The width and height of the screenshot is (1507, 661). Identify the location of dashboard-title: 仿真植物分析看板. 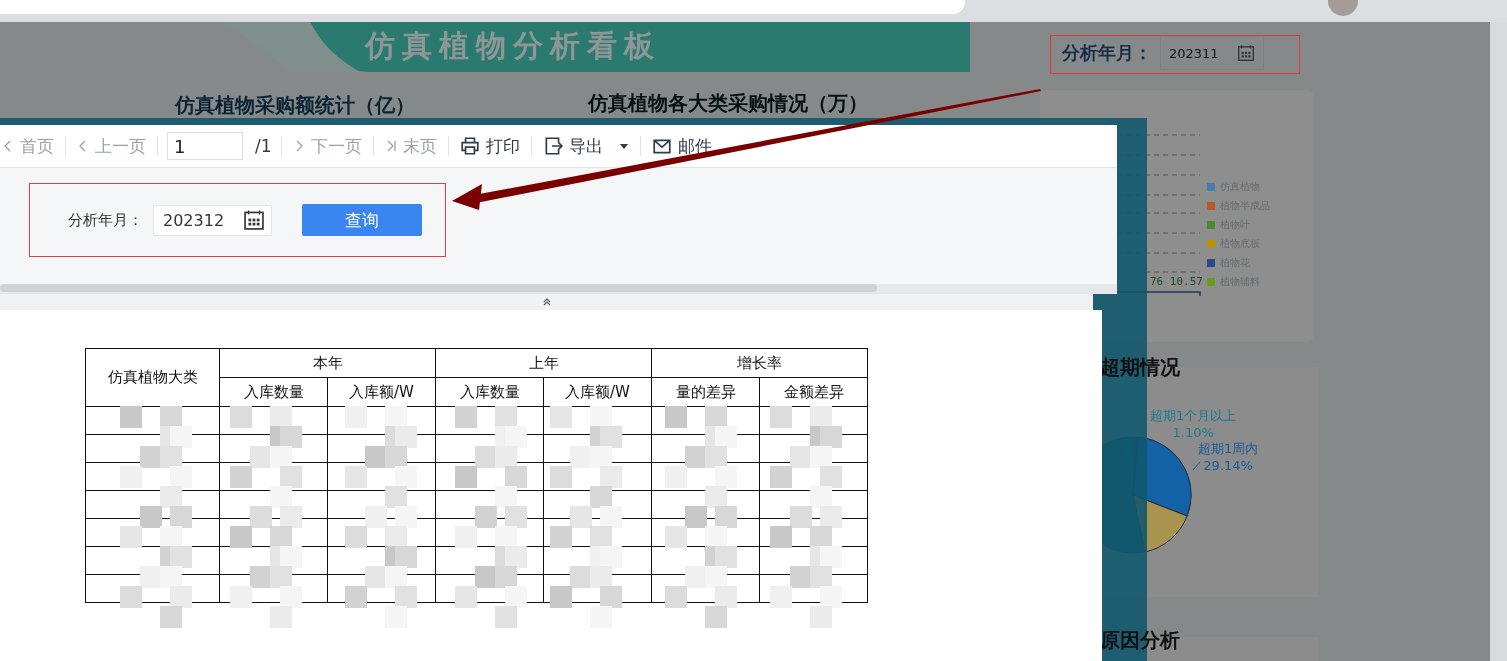
(513, 46).